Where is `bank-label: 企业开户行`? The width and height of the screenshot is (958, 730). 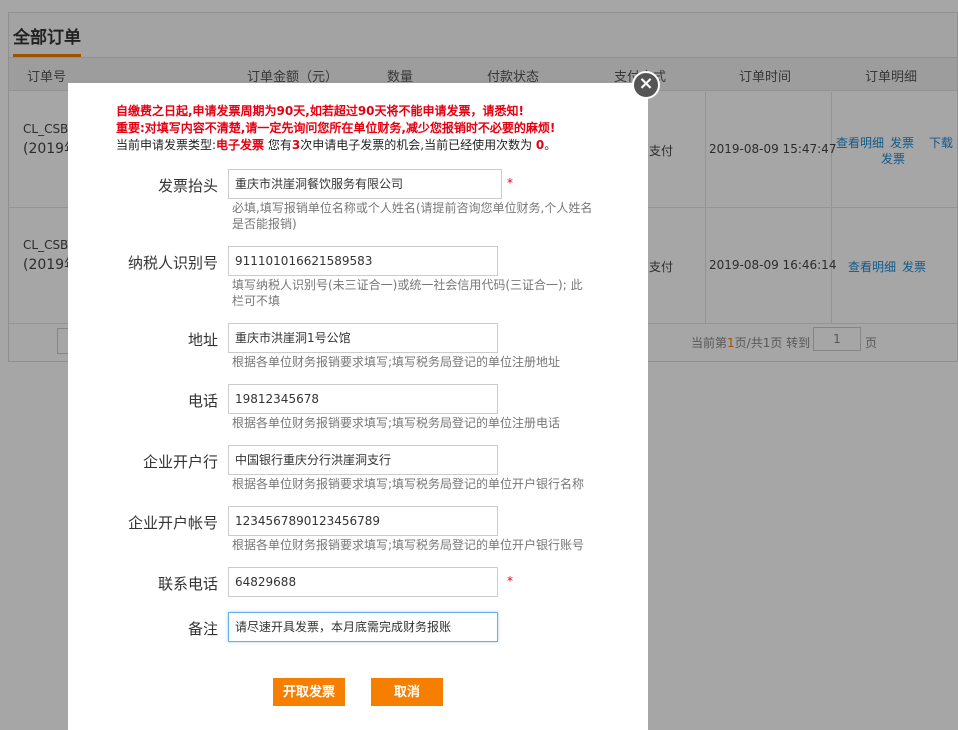
bank-label: 企业开户行 is located at coordinates (180, 462).